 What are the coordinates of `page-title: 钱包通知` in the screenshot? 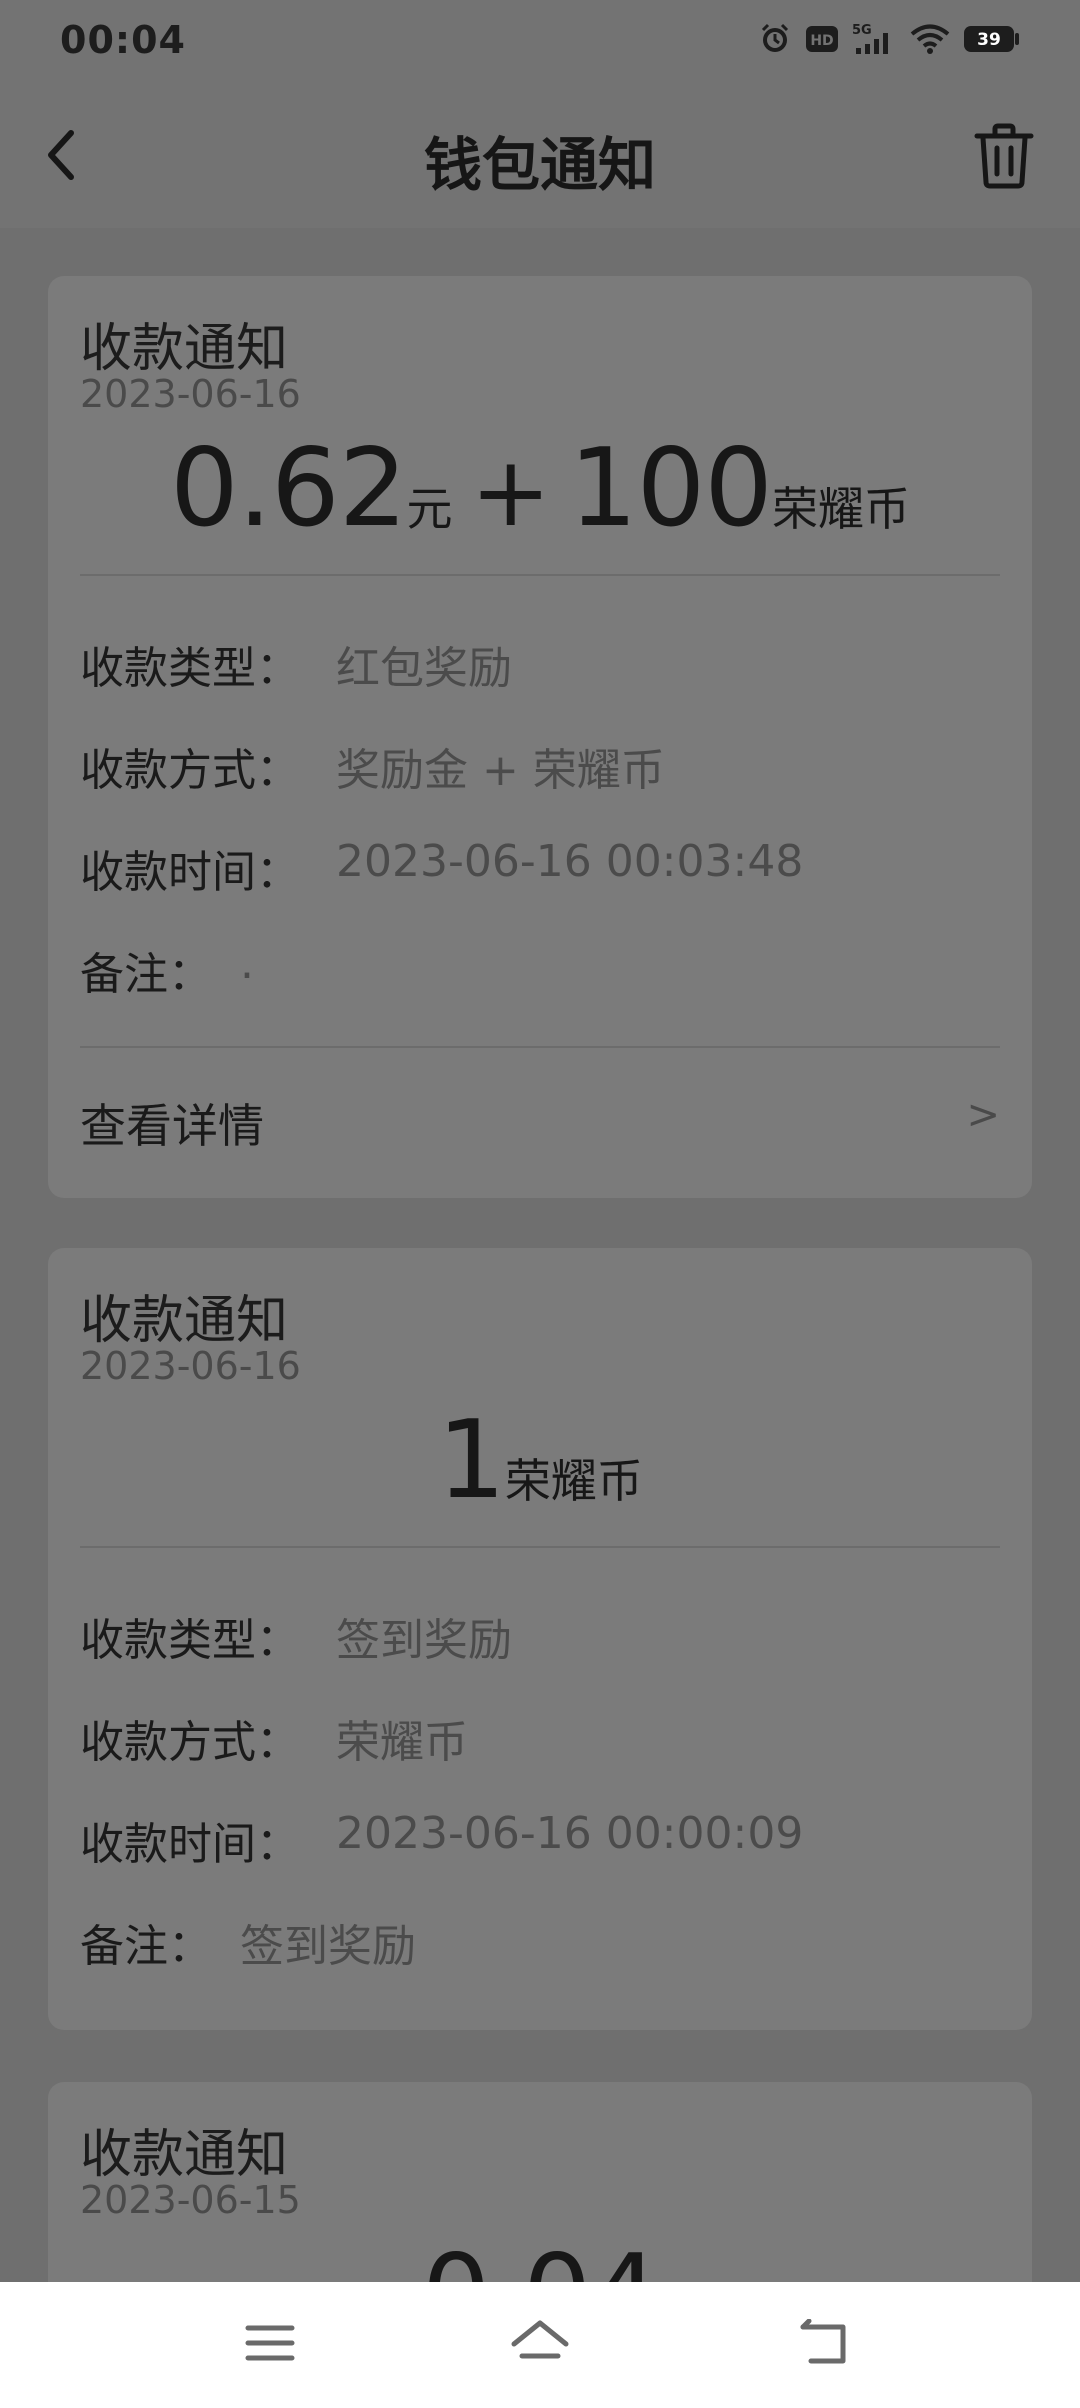 It's located at (539, 165).